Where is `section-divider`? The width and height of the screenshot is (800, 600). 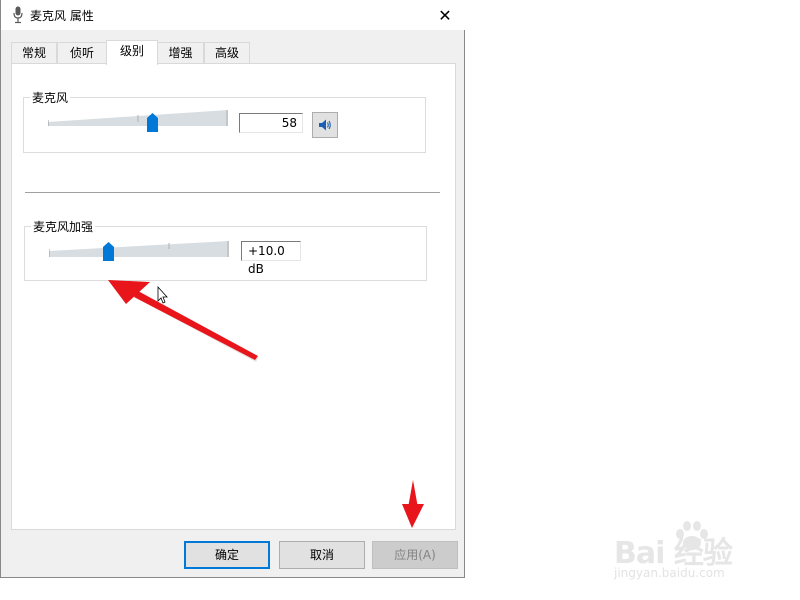 section-divider is located at coordinates (232, 192).